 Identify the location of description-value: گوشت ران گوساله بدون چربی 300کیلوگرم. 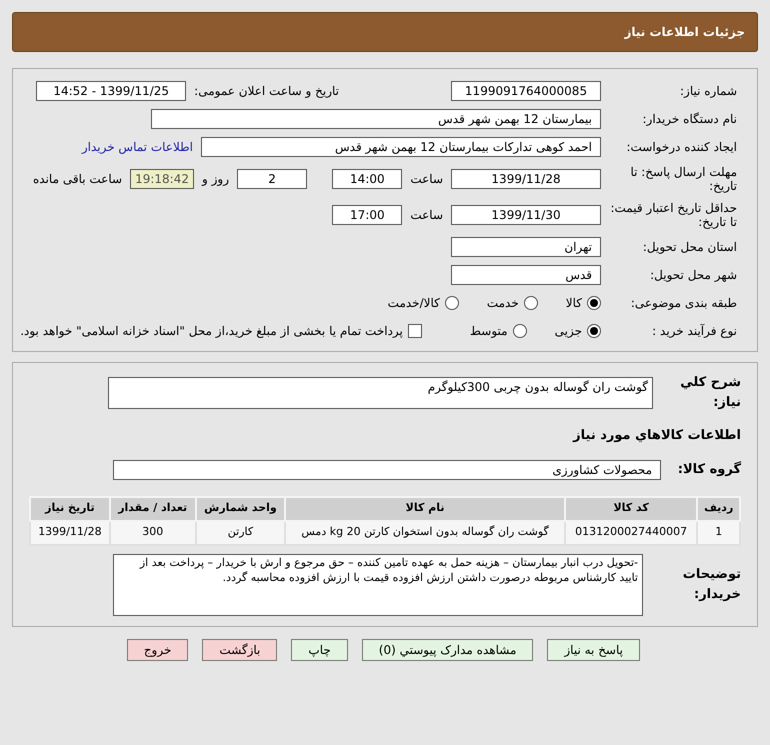
(380, 392).